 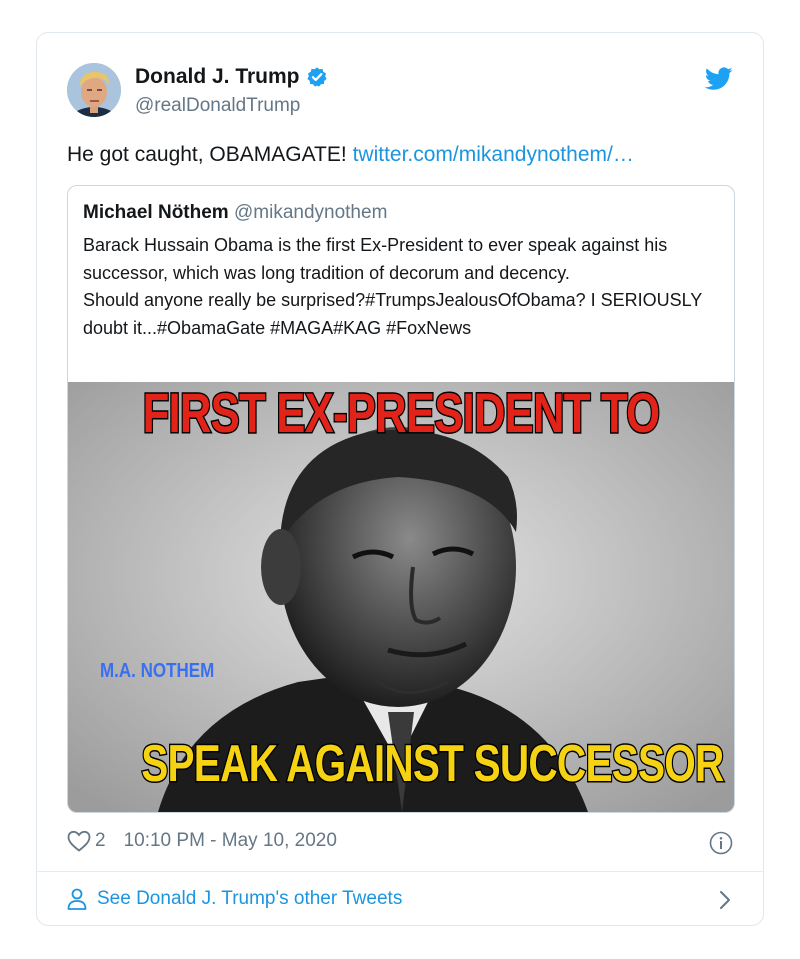 What do you see at coordinates (94, 90) in the screenshot?
I see `author-avatar` at bounding box center [94, 90].